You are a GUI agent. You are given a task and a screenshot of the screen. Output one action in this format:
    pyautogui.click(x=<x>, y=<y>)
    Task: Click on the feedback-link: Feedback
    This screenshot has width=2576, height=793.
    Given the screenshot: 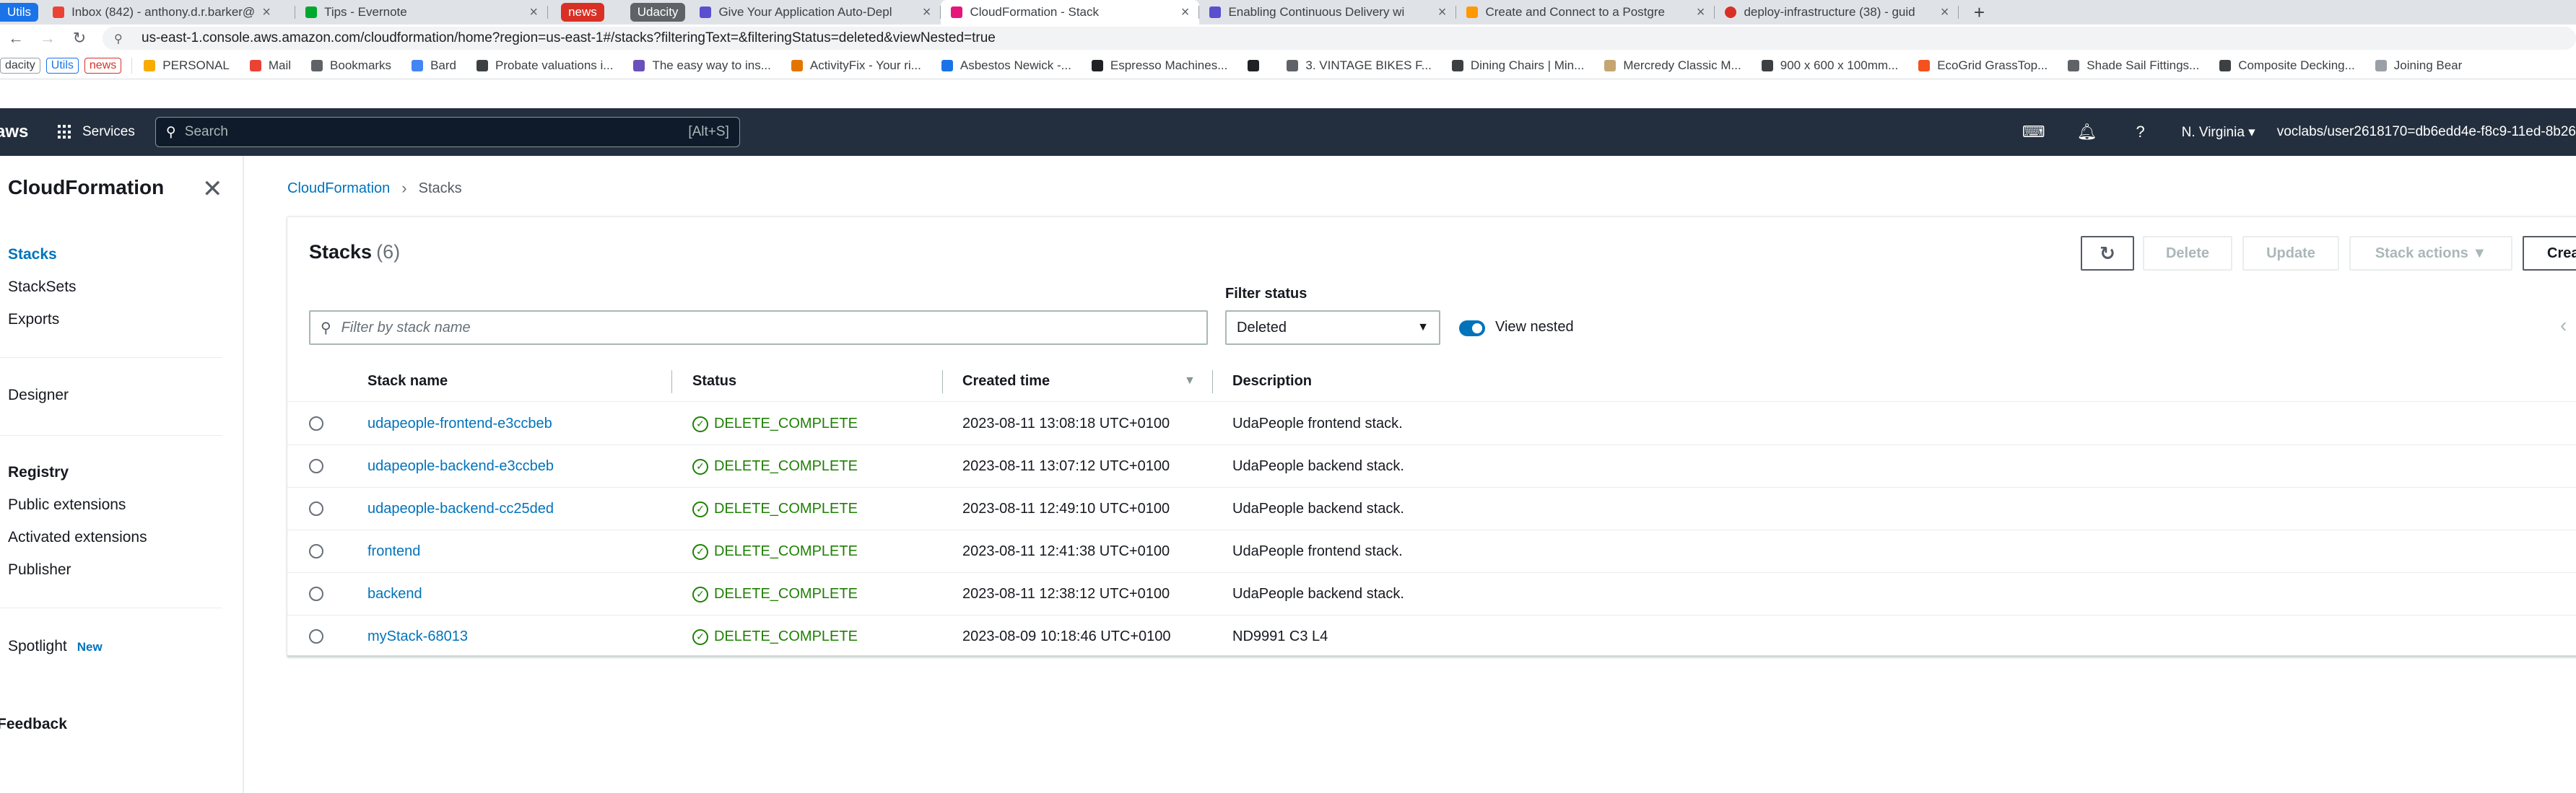 What is the action you would take?
    pyautogui.click(x=33, y=724)
    